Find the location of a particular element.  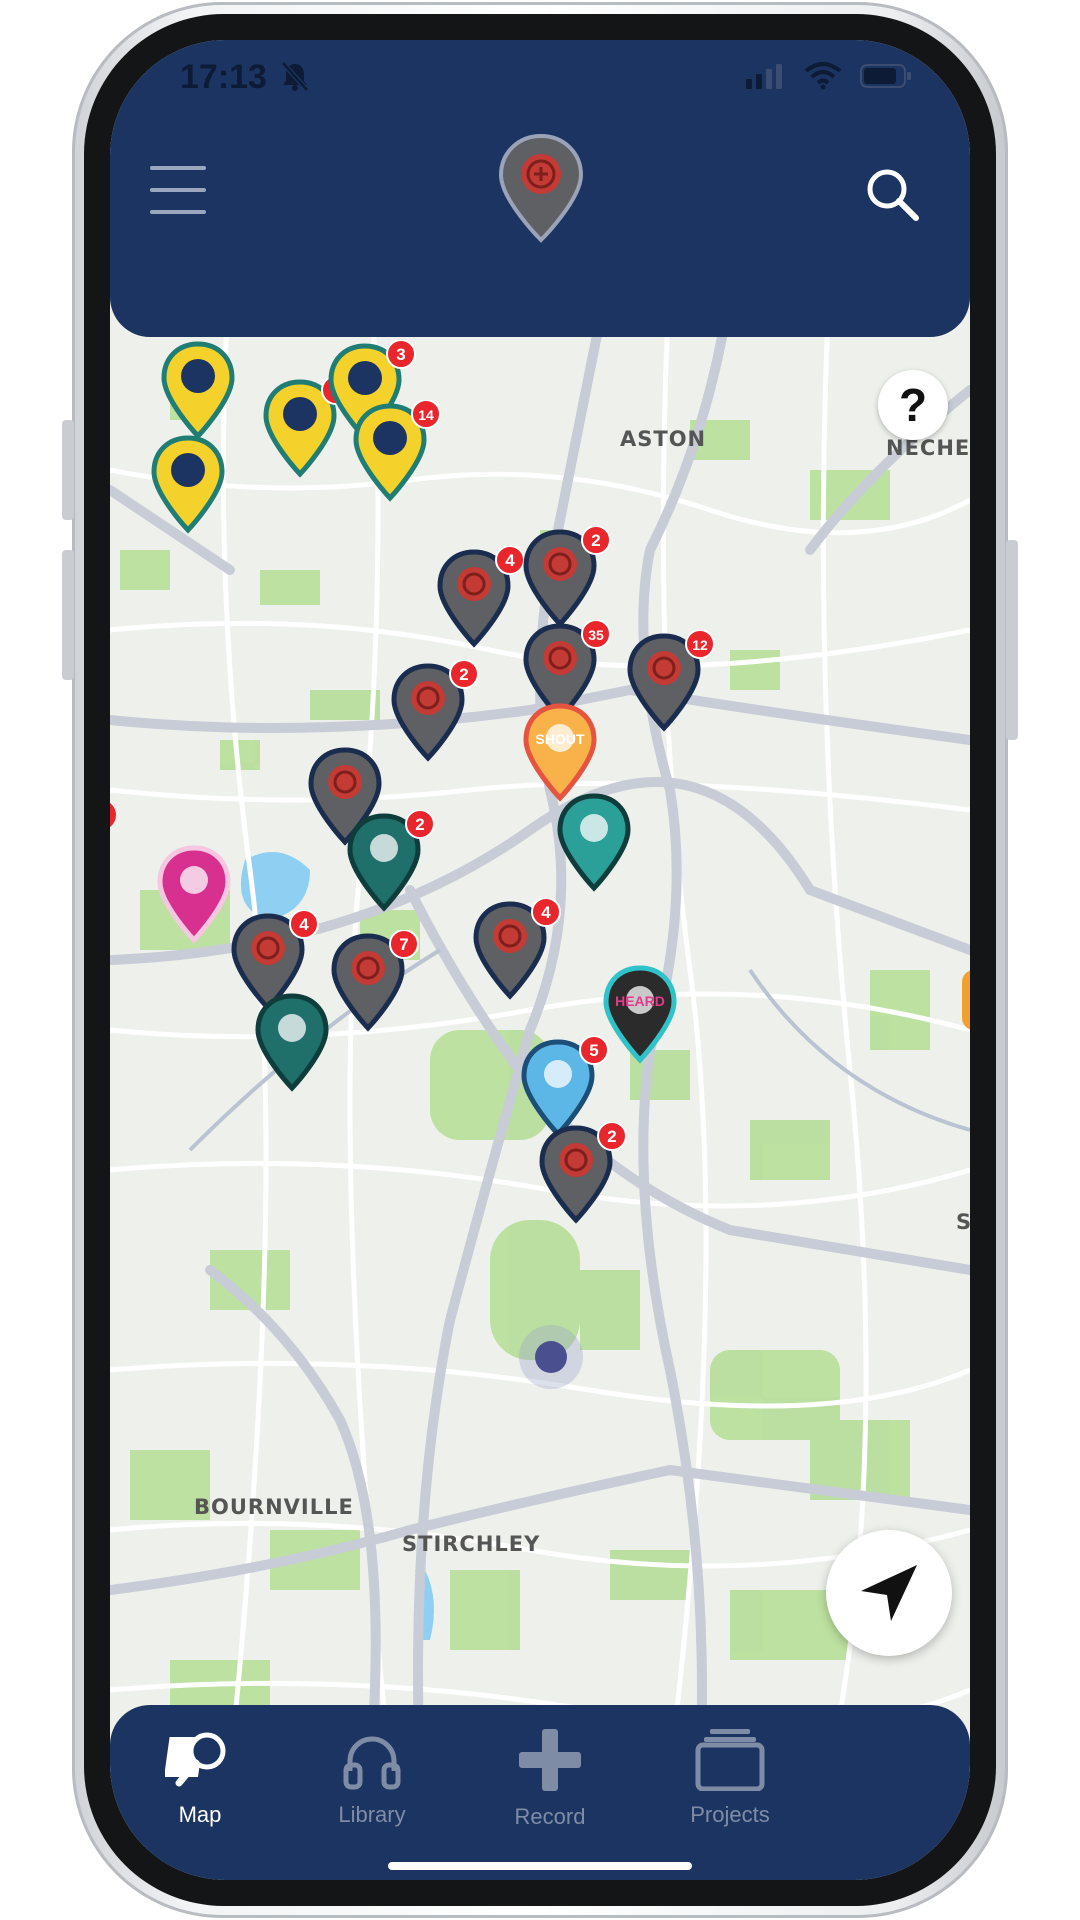

place-label-stirchley: STIRCHLEY is located at coordinates (471, 1544).